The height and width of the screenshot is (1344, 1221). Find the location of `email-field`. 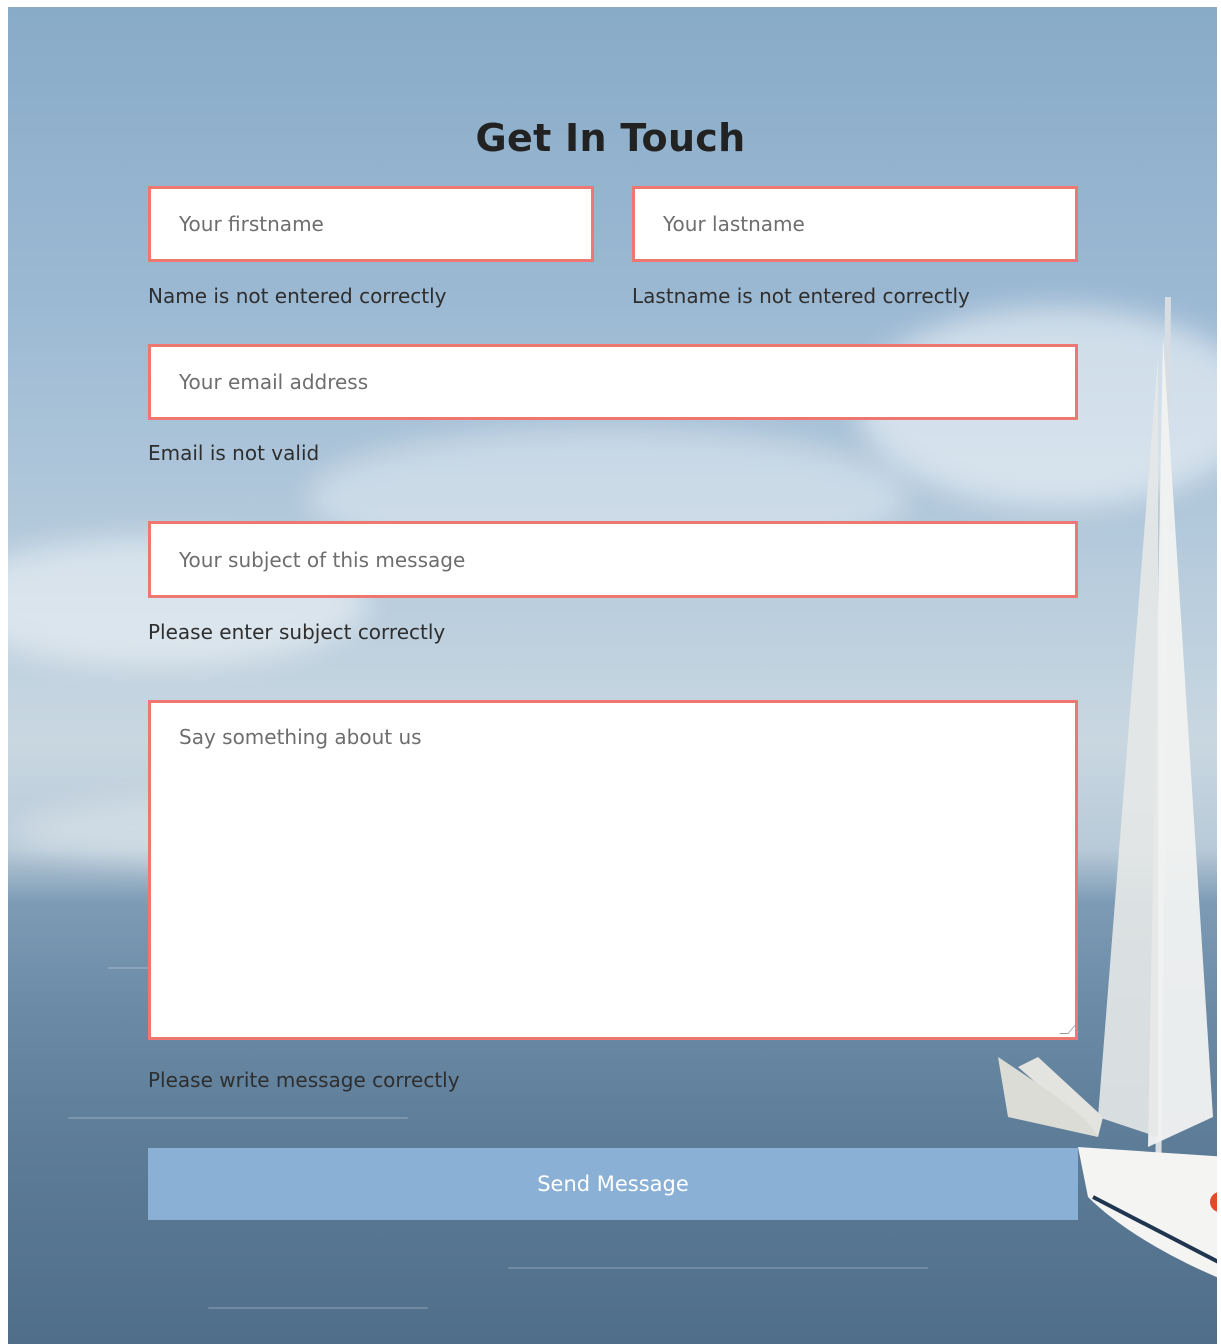

email-field is located at coordinates (613, 382).